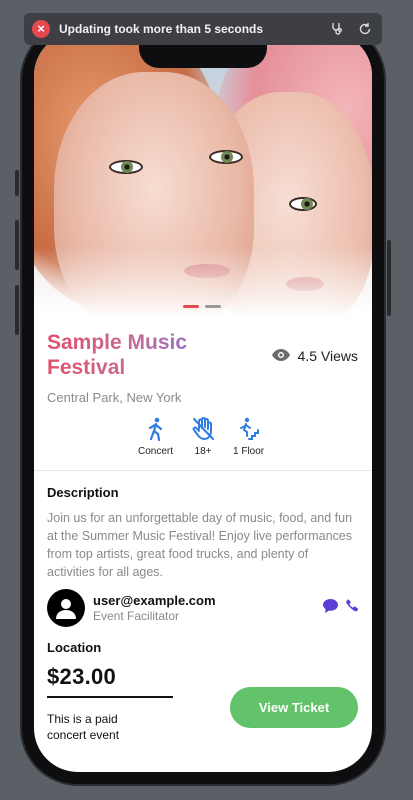 The width and height of the screenshot is (413, 800). I want to click on carousel-dot-active, so click(191, 306).